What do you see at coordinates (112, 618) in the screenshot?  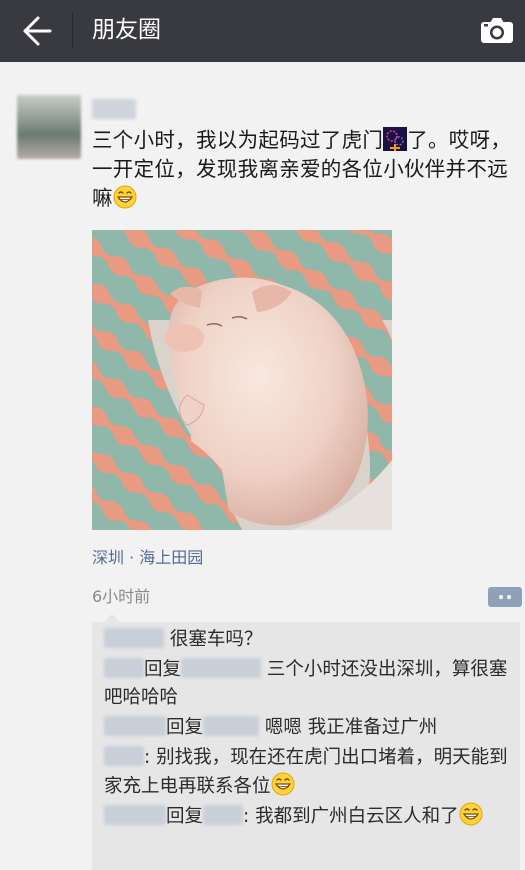 I see `comments-arrow` at bounding box center [112, 618].